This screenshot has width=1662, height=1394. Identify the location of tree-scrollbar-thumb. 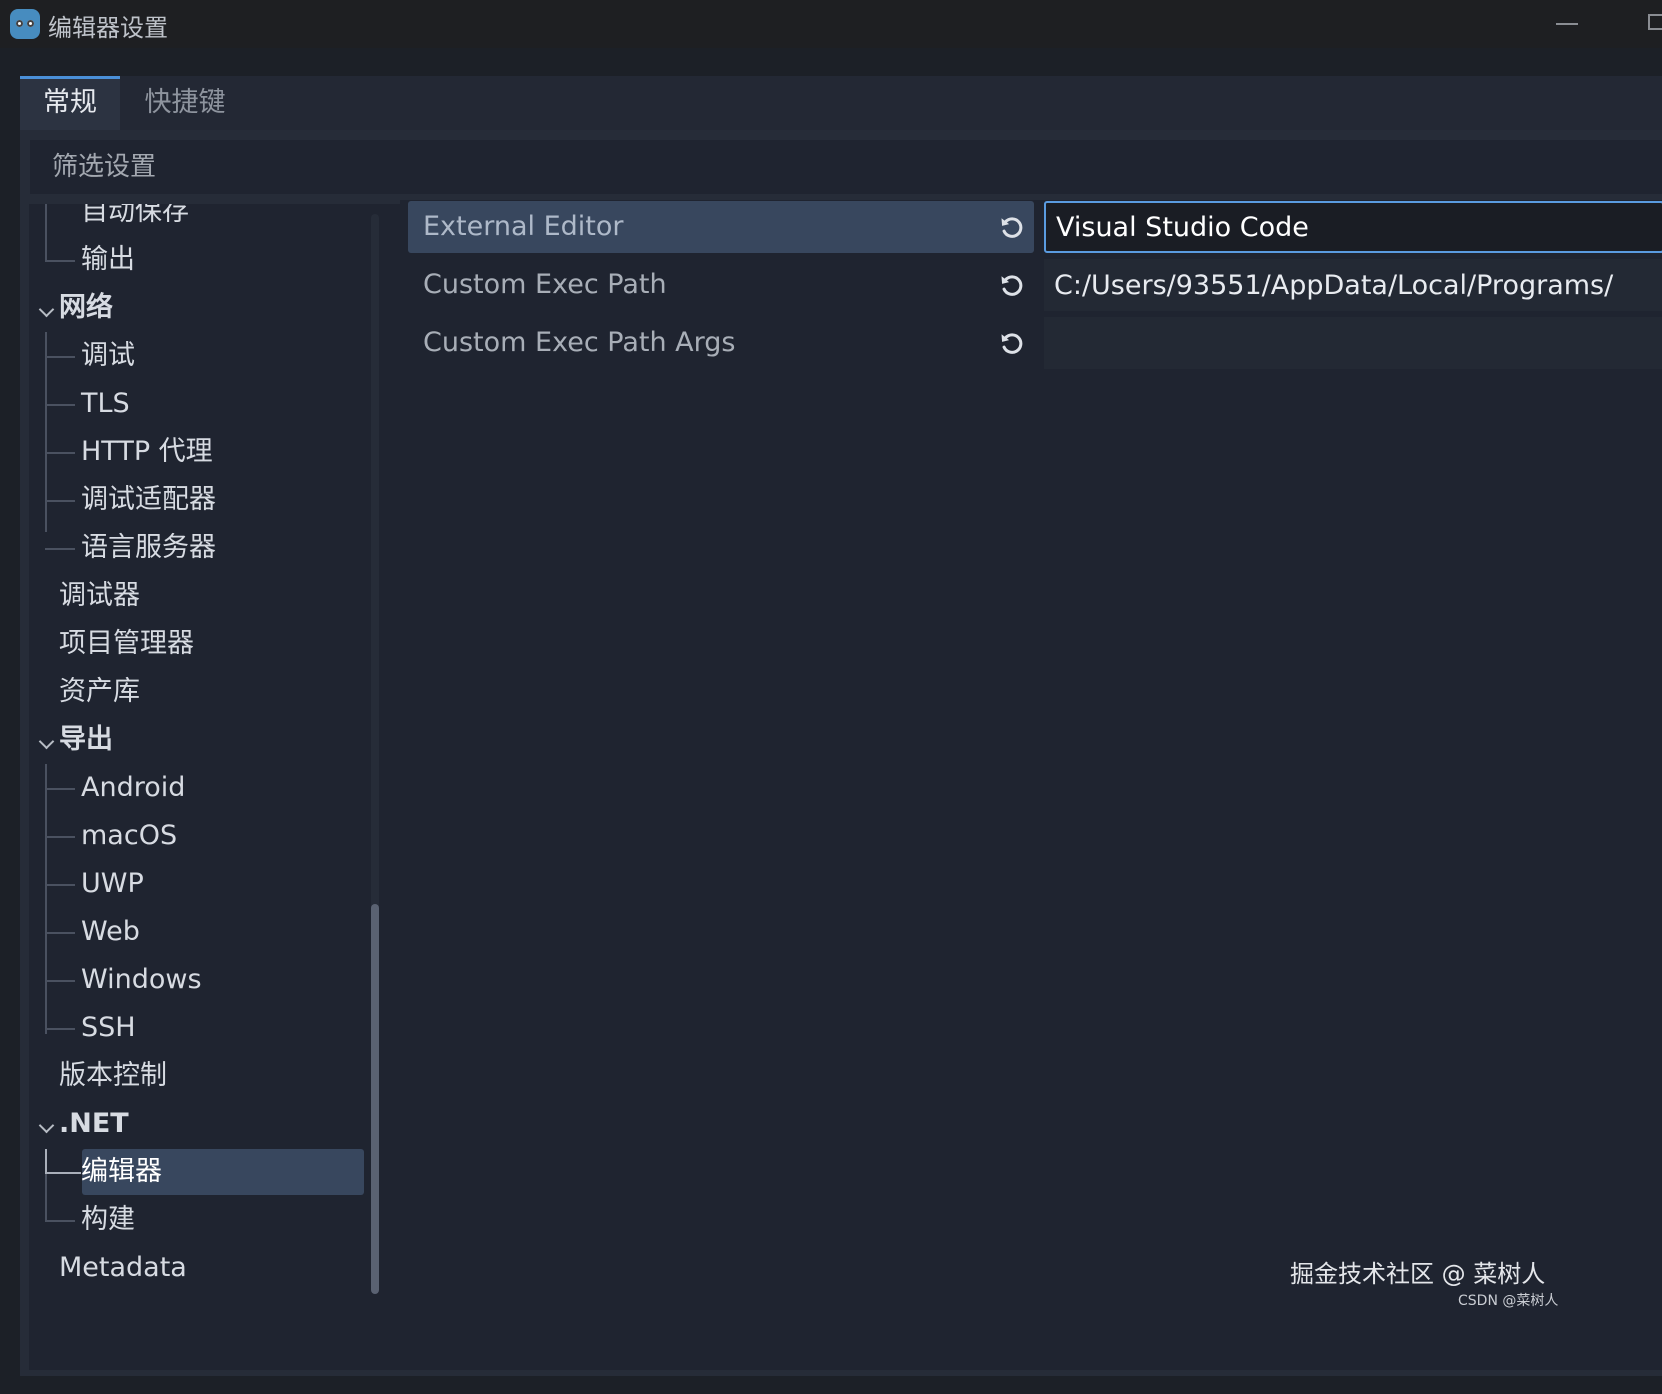
(375, 1099).